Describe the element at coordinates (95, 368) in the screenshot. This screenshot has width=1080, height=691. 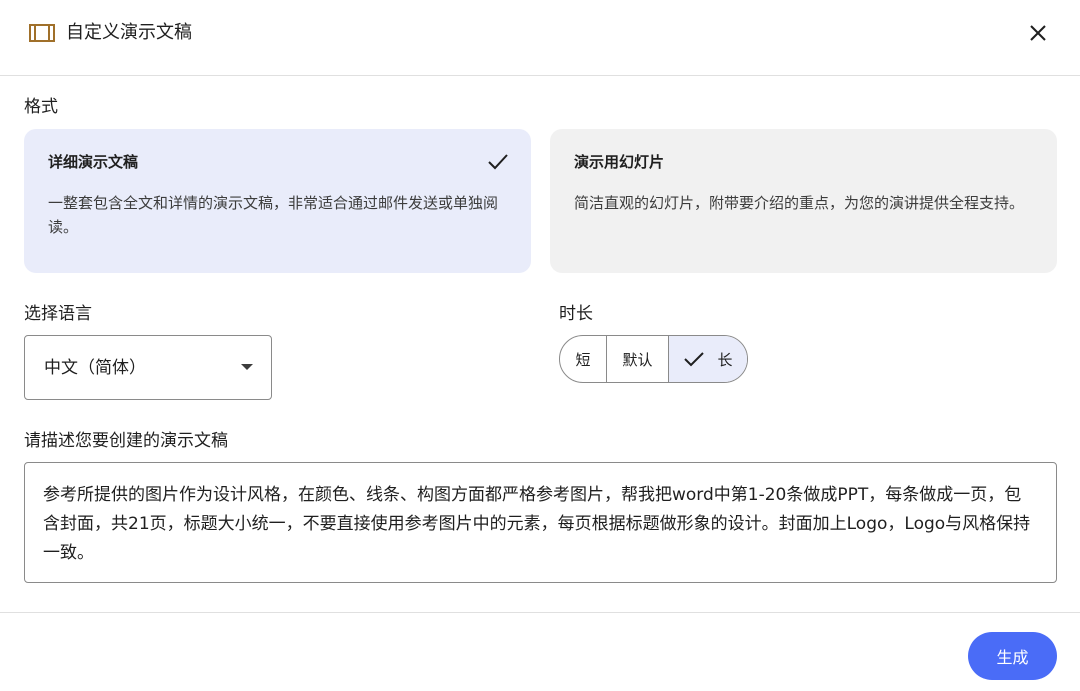
I see `language-select-value: 中文（简体）` at that location.